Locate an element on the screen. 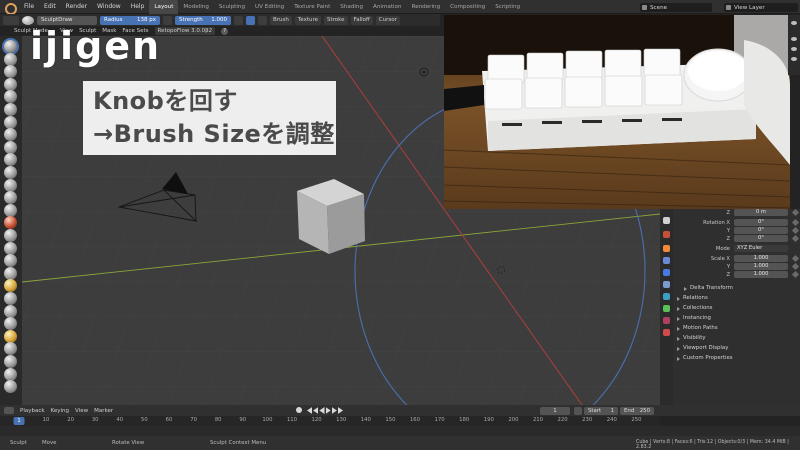 This screenshot has width=800, height=450. stroke-menu: Stroke is located at coordinates (336, 20).